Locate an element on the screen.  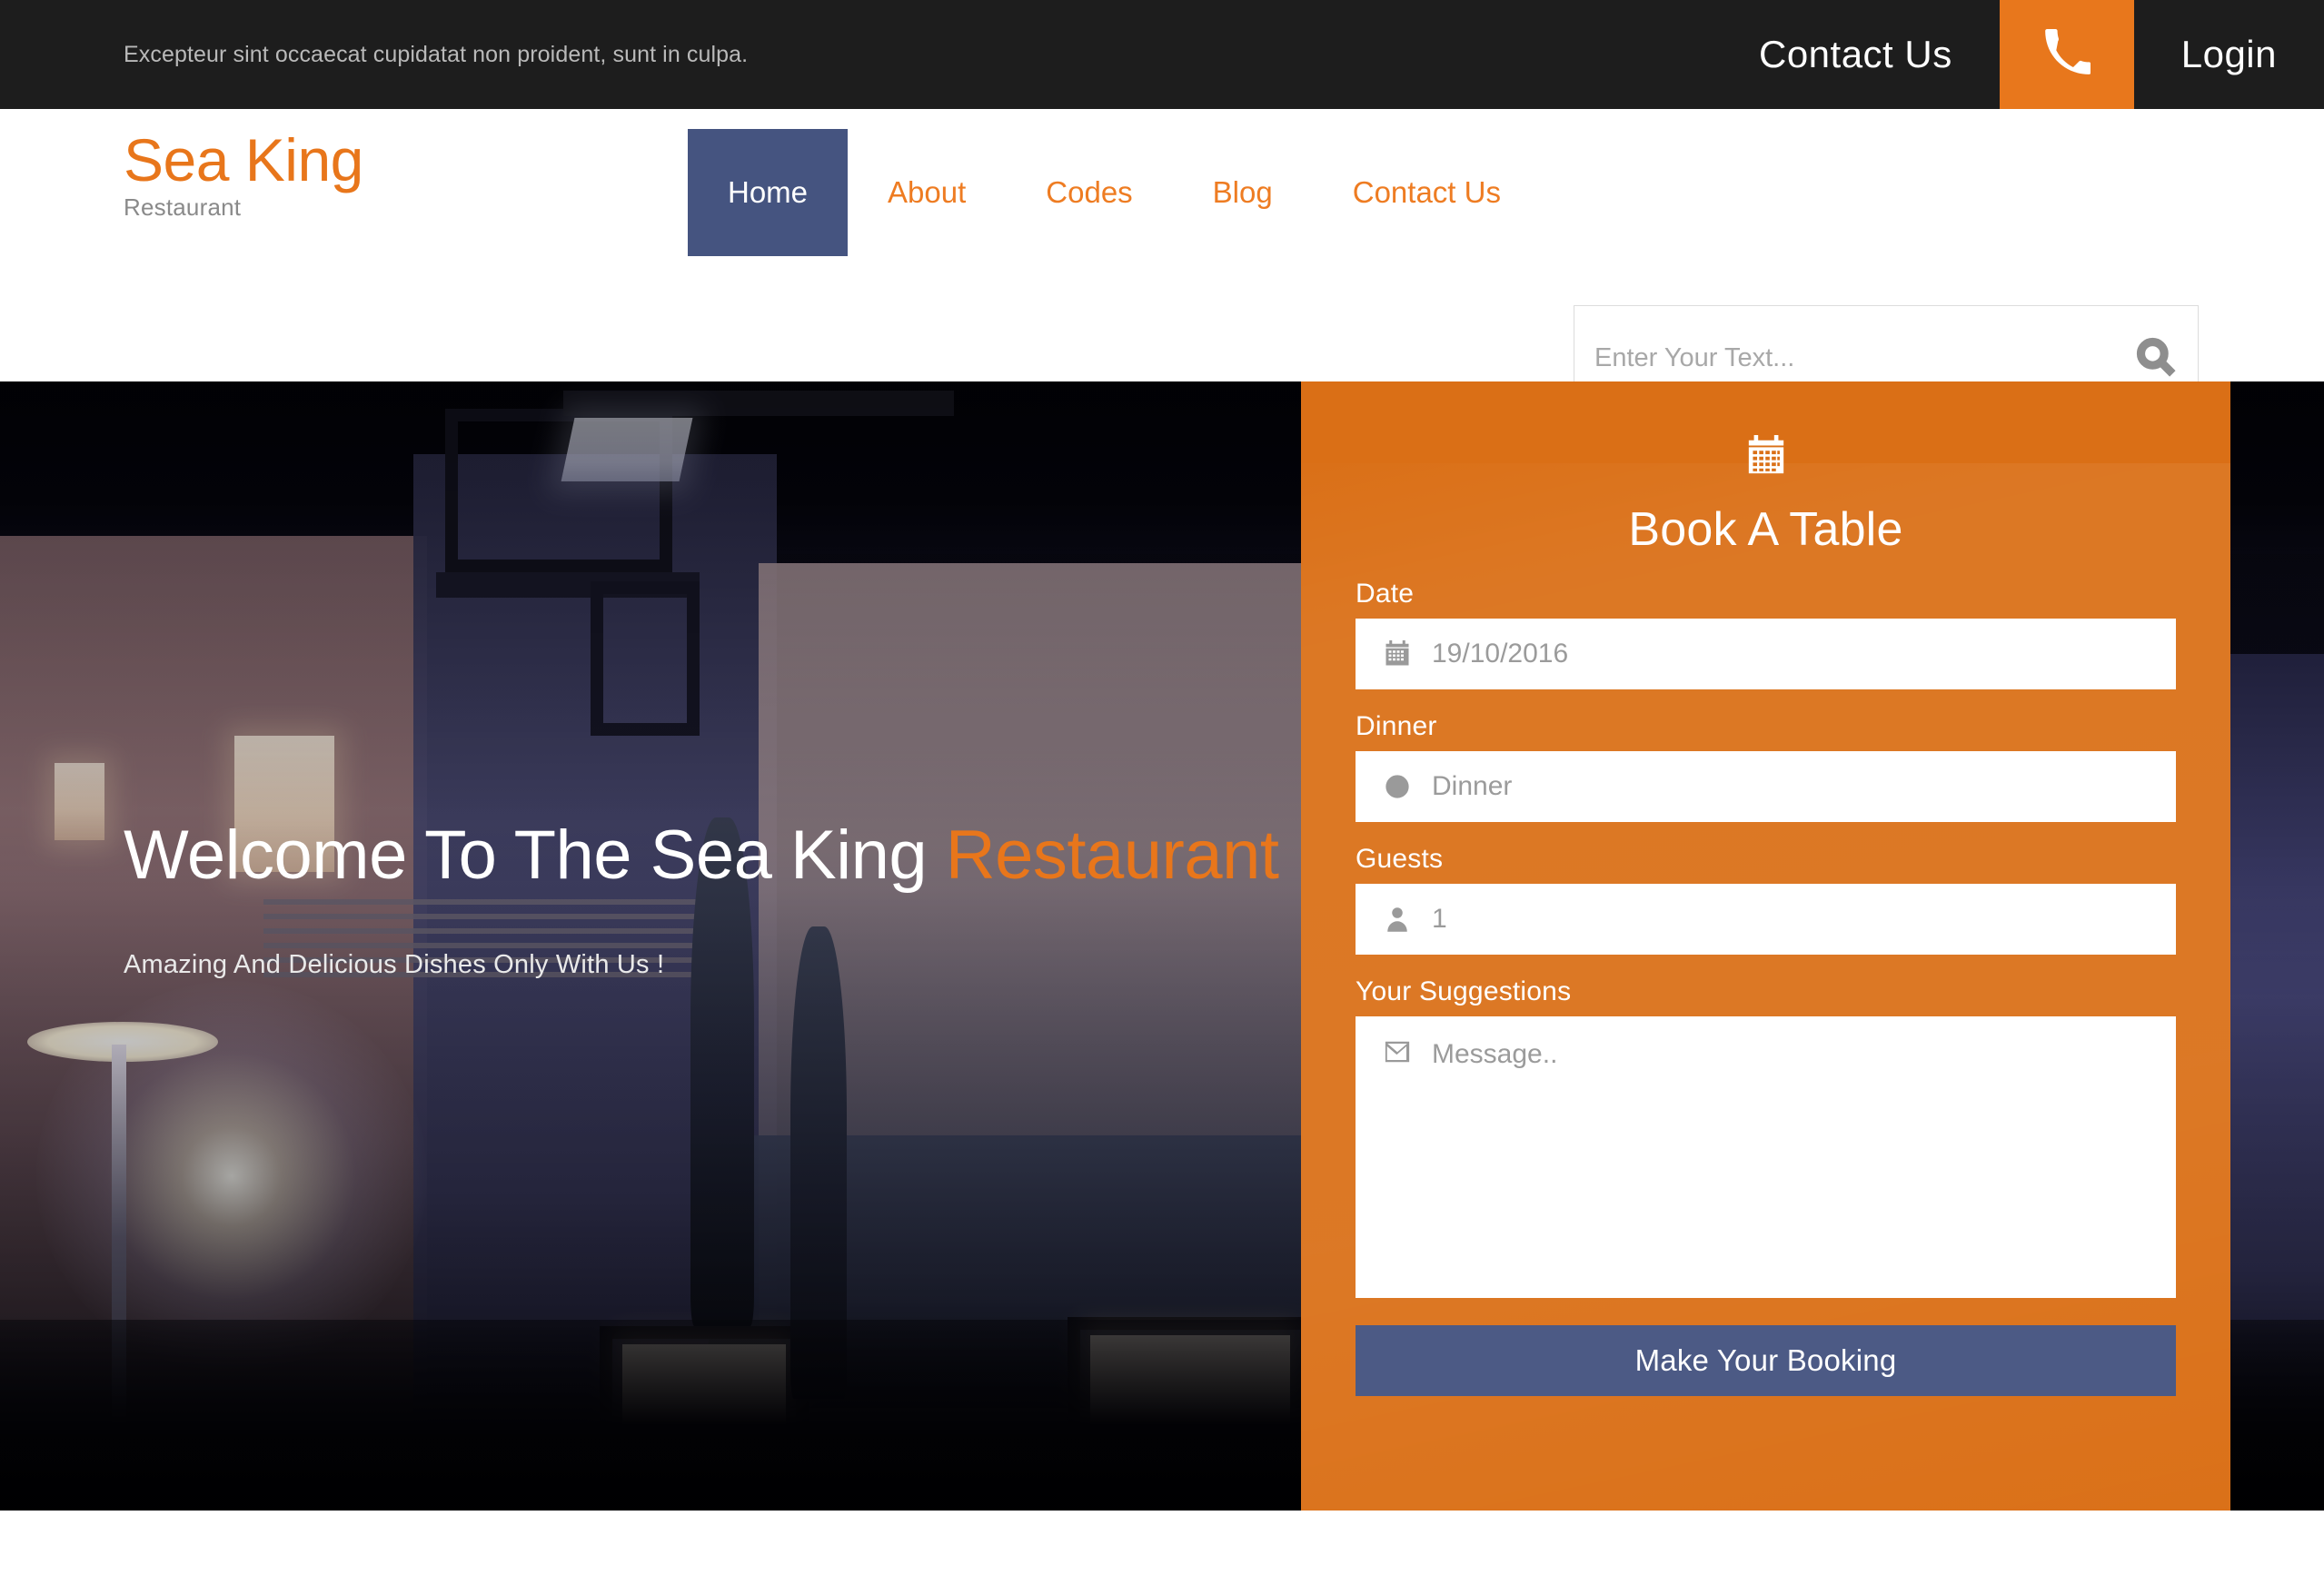
booking-header-icon-row is located at coordinates (1766, 458).